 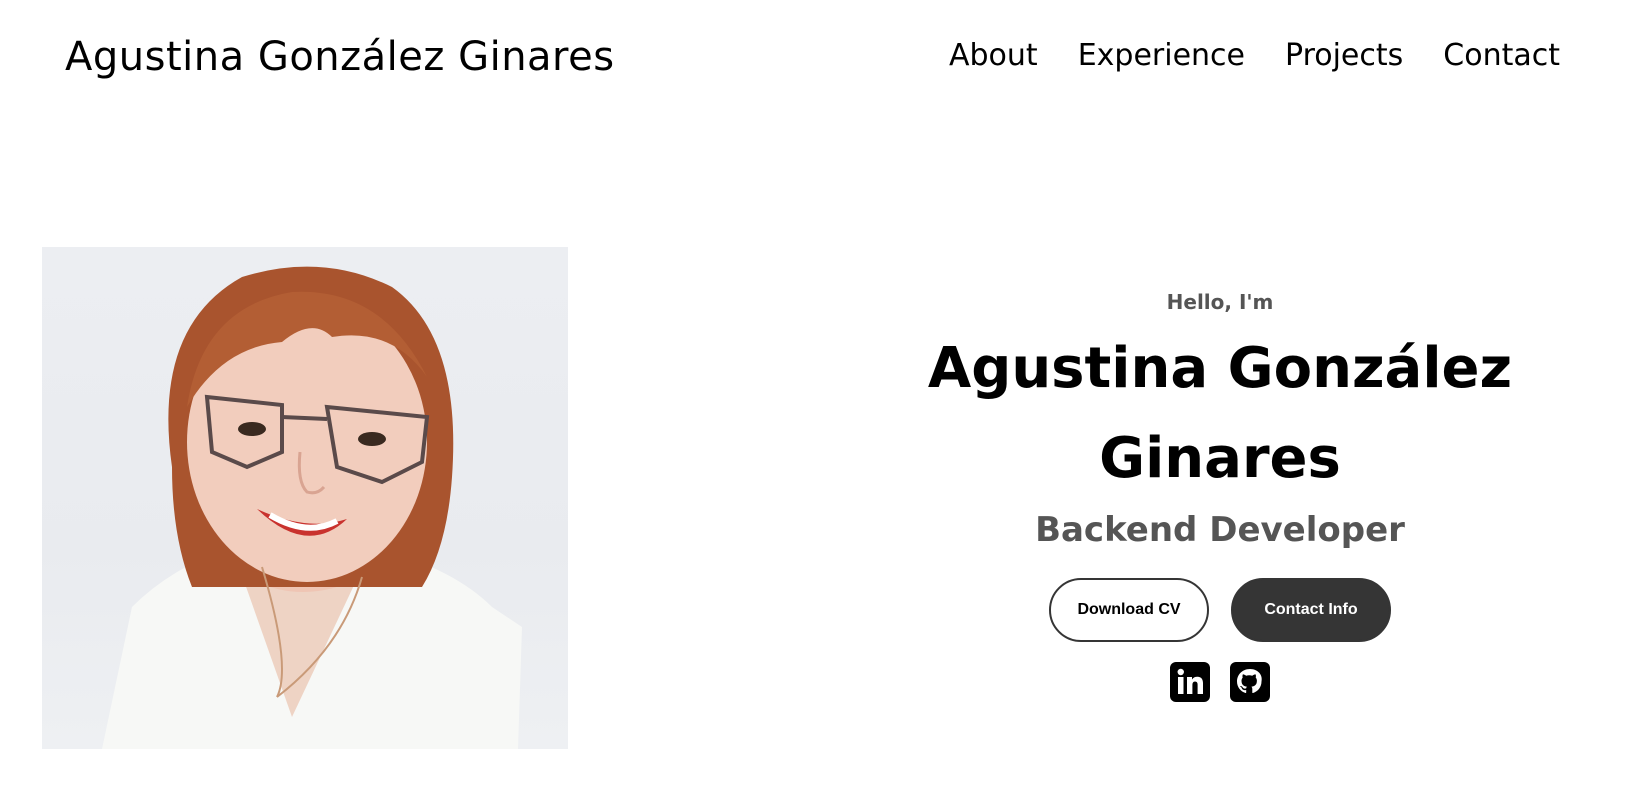 What do you see at coordinates (1220, 302) in the screenshot?
I see `greeting-text: Hello, I'm` at bounding box center [1220, 302].